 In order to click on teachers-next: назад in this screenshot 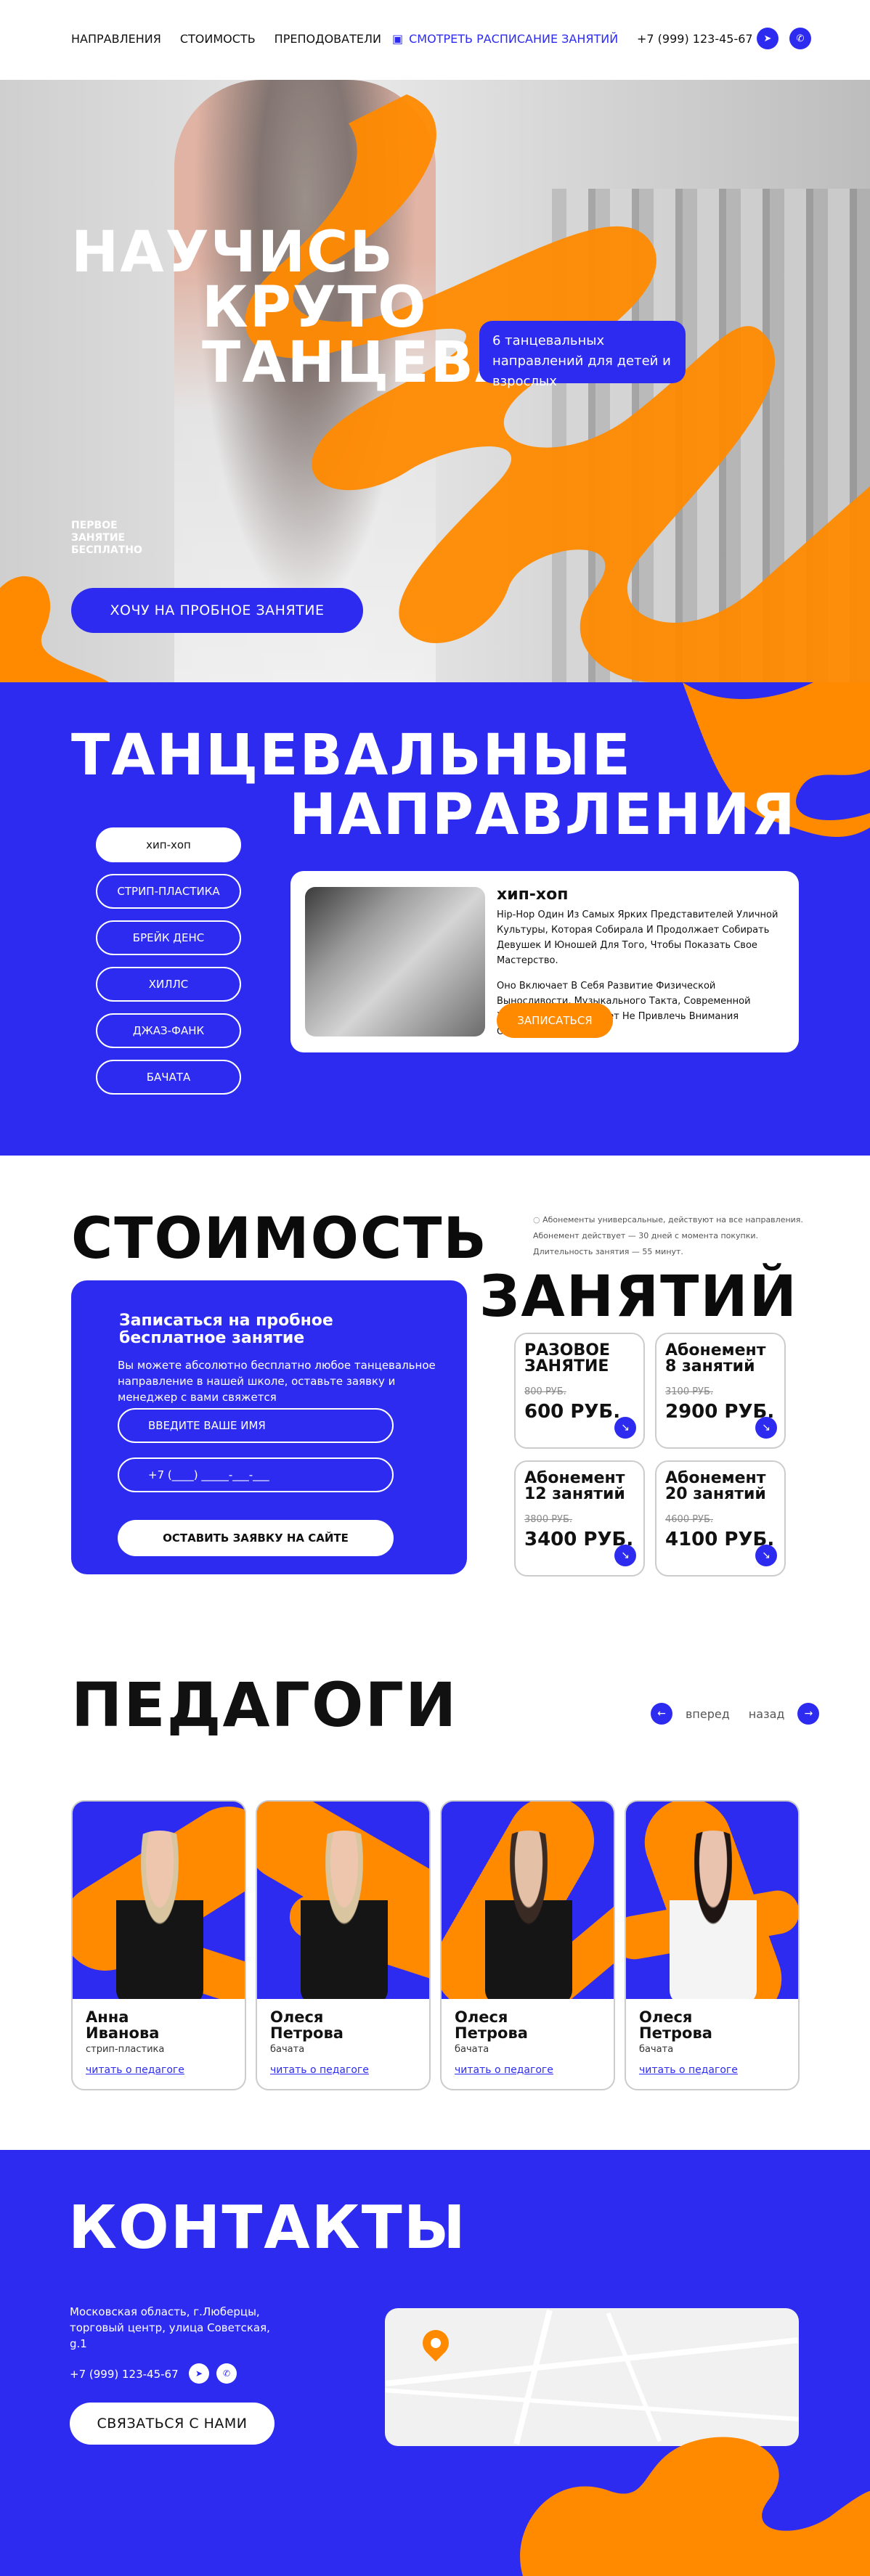, I will do `click(767, 1714)`.